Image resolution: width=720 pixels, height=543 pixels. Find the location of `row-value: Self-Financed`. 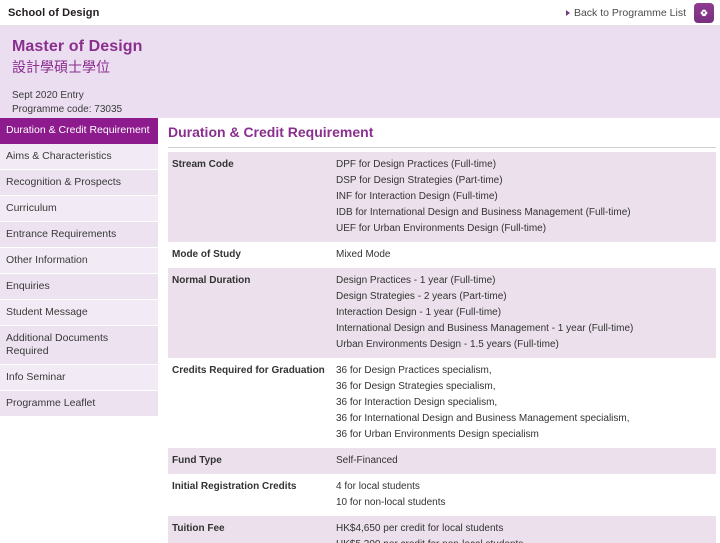

row-value: Self-Financed is located at coordinates (524, 461).